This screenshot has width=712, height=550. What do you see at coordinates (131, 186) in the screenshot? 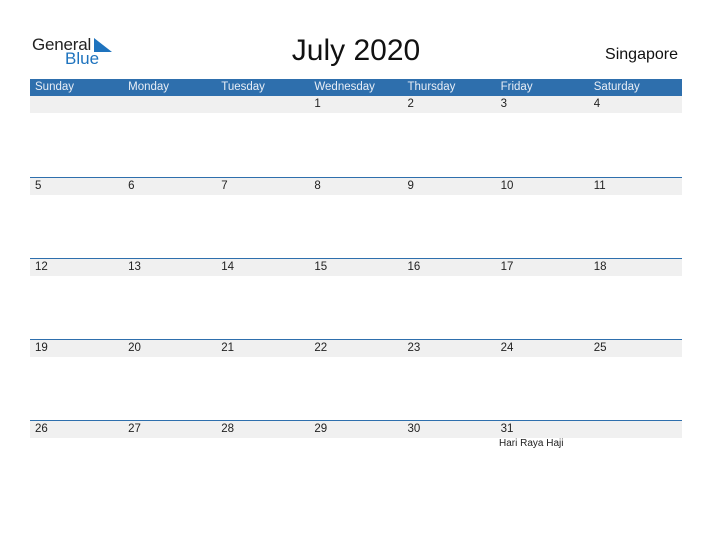
I see `day-cell: 6` at bounding box center [131, 186].